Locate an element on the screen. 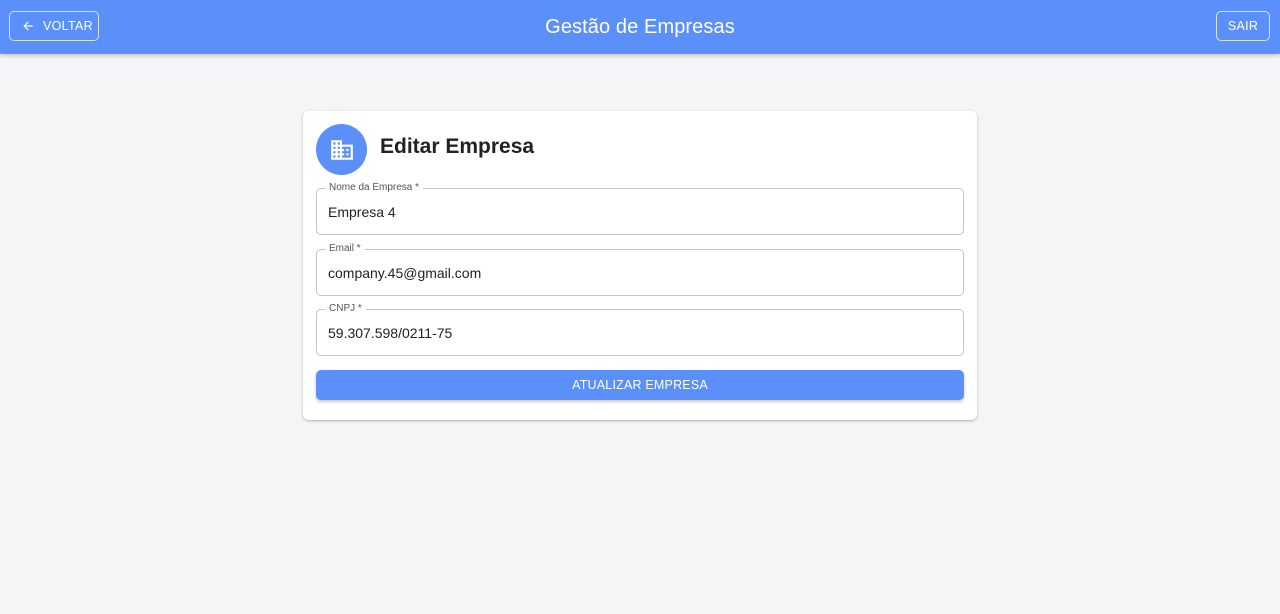 The width and height of the screenshot is (1280, 614). cnpj-input is located at coordinates (638, 332).